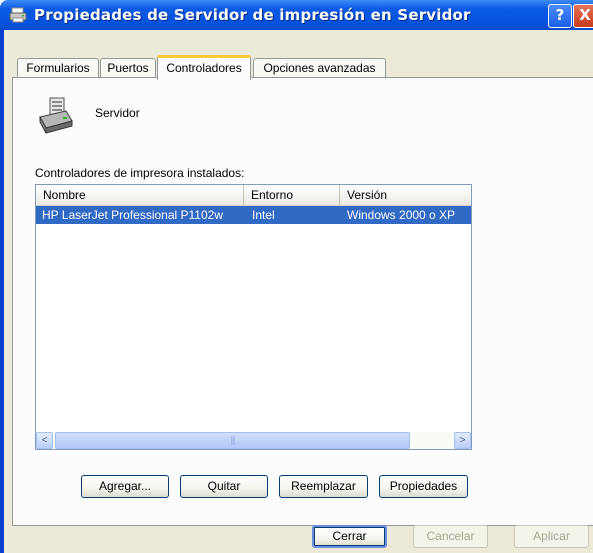 This screenshot has width=593, height=553. Describe the element at coordinates (140, 195) in the screenshot. I see `column-header-nombre: Nombre` at that location.